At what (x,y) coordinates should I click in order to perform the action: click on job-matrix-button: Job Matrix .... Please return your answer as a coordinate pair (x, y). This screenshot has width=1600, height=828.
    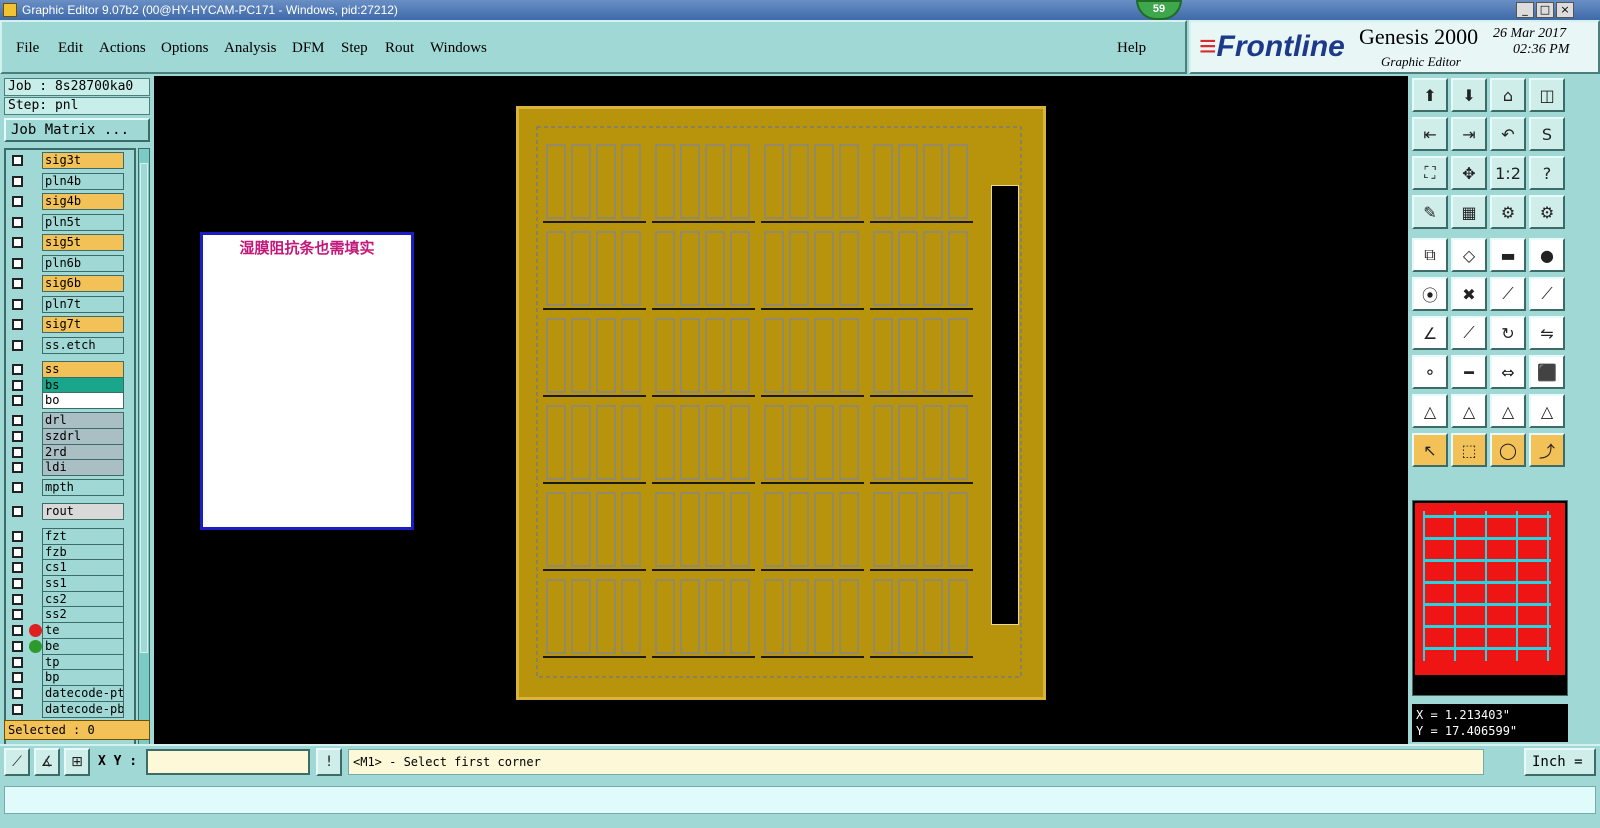
    Looking at the image, I should click on (77, 130).